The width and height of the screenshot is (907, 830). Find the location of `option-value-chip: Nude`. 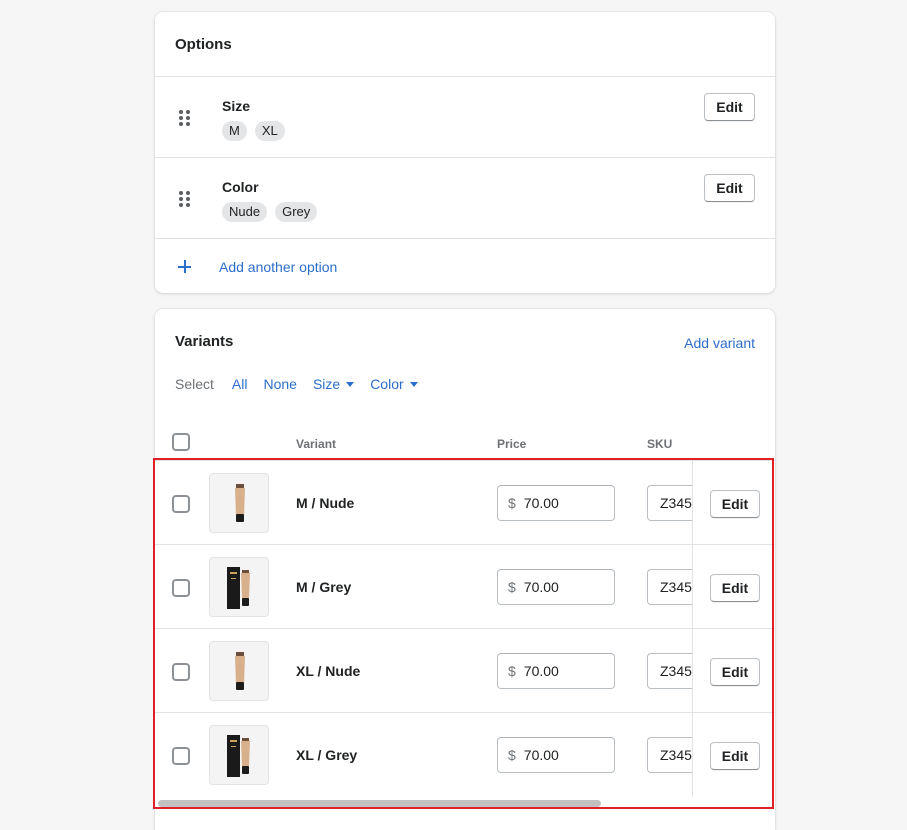

option-value-chip: Nude is located at coordinates (245, 212).